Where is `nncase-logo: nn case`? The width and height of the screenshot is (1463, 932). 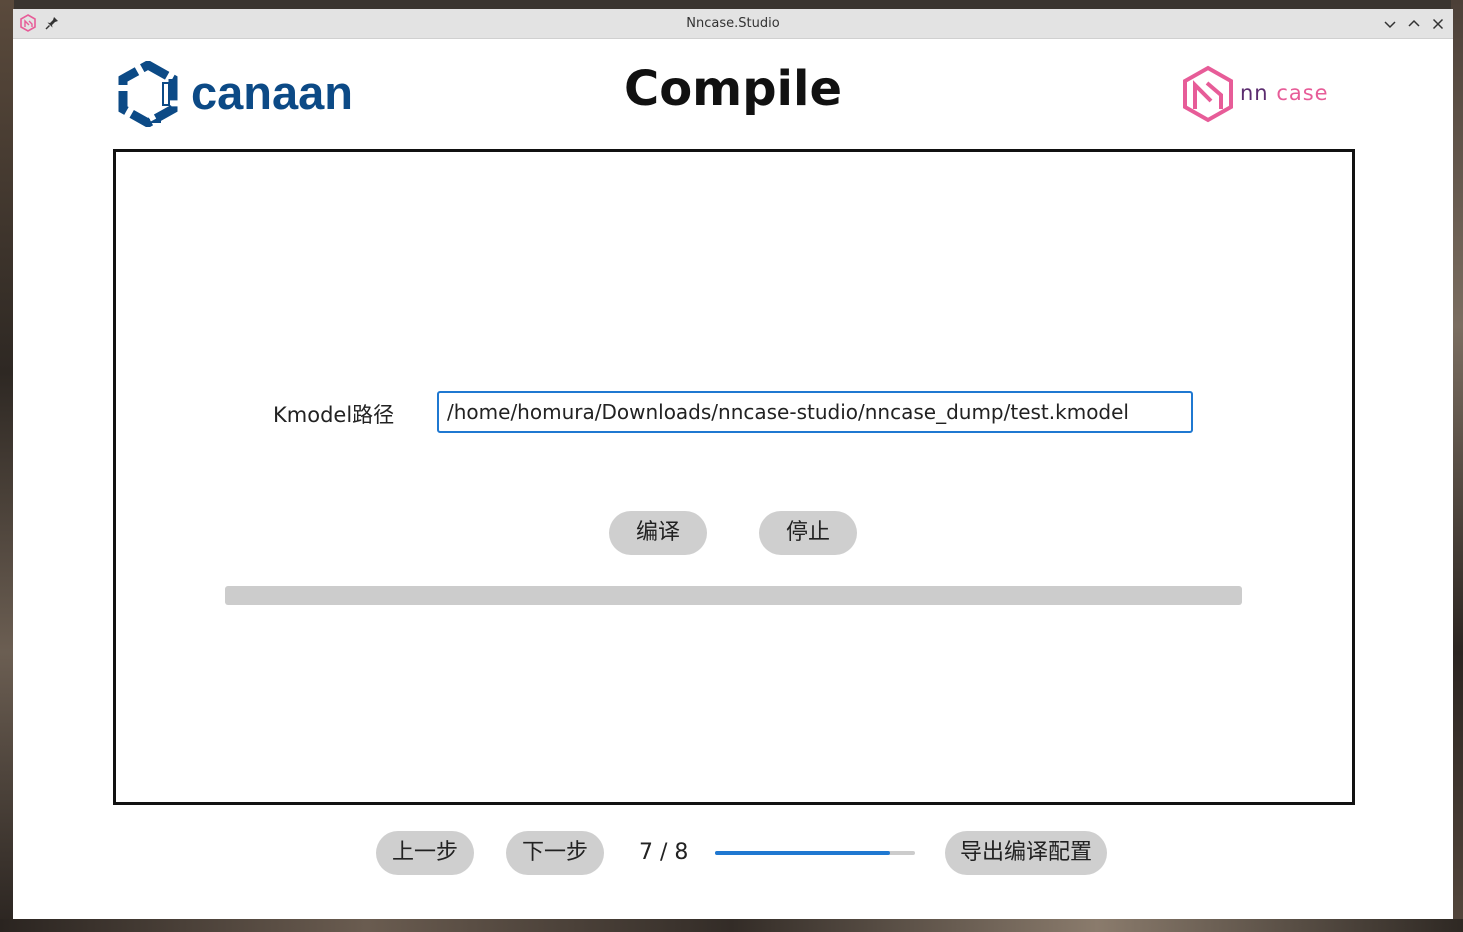 nncase-logo: nn case is located at coordinates (1266, 95).